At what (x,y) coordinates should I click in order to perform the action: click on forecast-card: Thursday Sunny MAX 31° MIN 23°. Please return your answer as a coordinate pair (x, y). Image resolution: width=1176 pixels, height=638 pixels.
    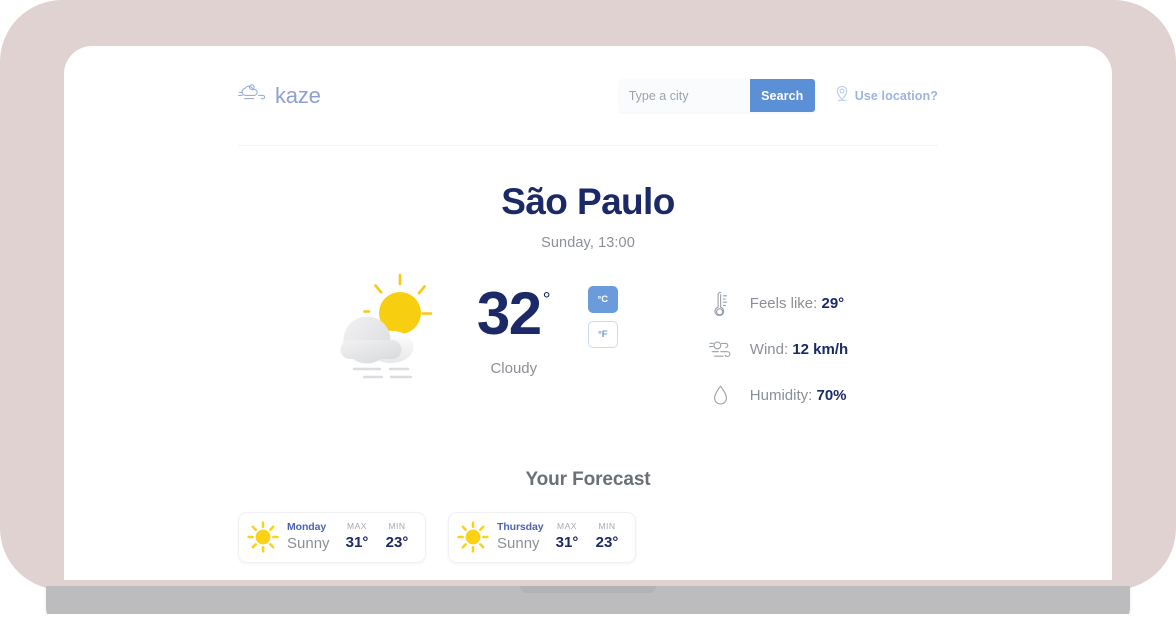
    Looking at the image, I should click on (542, 537).